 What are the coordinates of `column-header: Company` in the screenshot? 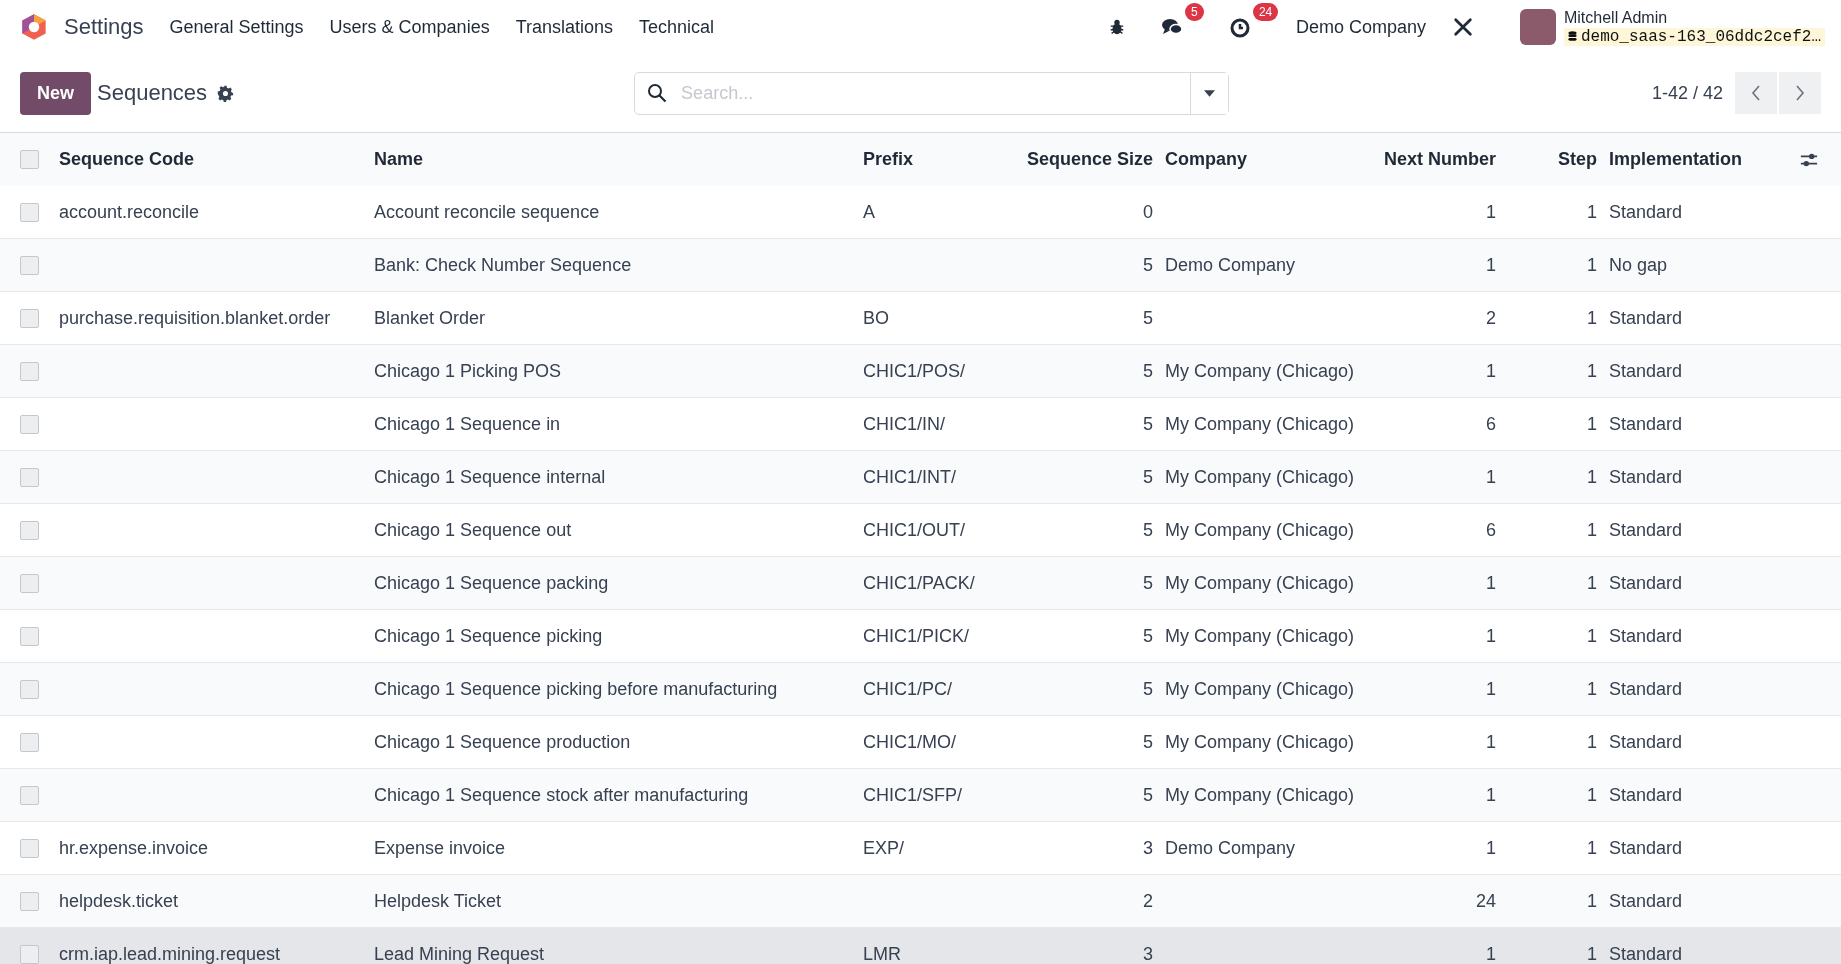 It's located at (1206, 159).